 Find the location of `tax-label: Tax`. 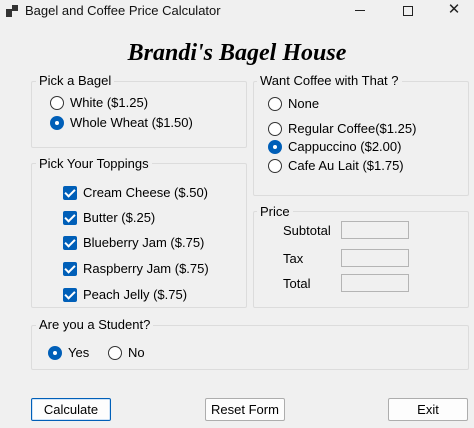

tax-label: Tax is located at coordinates (293, 258).